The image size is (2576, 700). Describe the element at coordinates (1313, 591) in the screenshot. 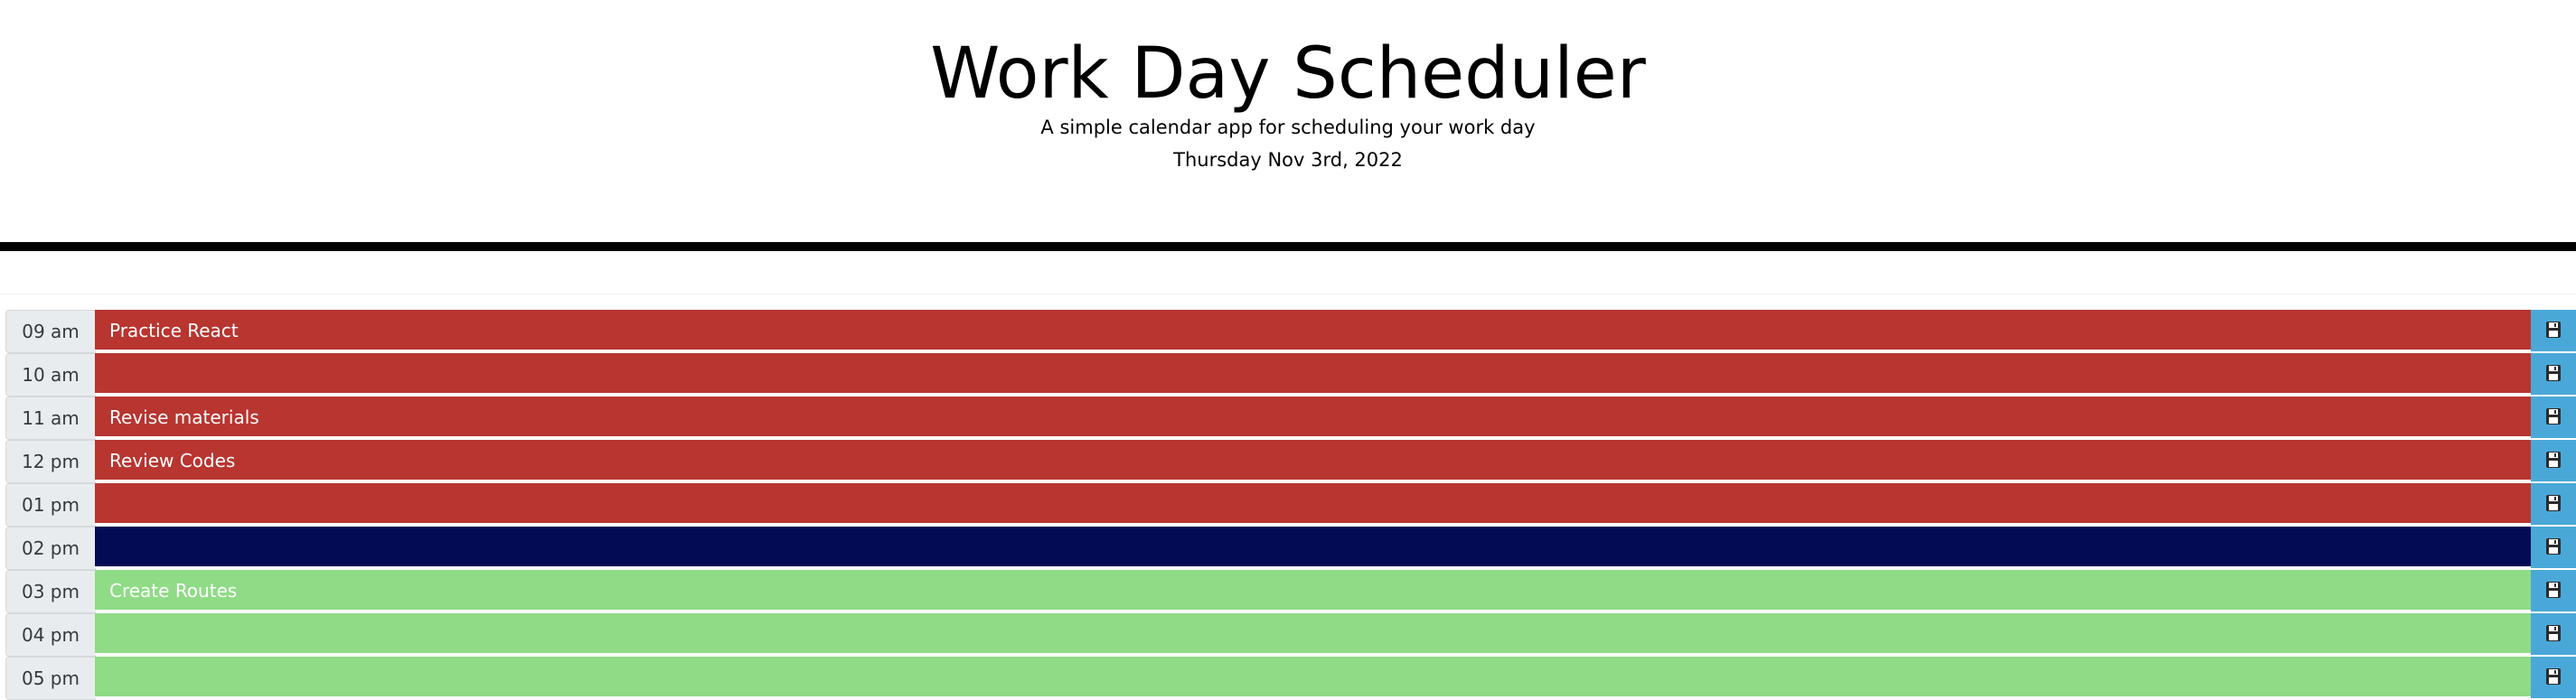

I see `description-field: Create Routes` at that location.